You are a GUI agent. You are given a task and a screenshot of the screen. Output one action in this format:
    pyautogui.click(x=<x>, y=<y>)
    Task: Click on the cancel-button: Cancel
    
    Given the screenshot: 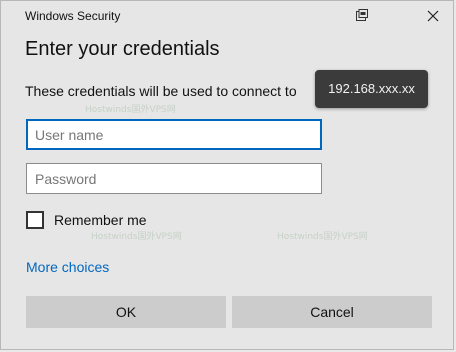 What is the action you would take?
    pyautogui.click(x=332, y=312)
    